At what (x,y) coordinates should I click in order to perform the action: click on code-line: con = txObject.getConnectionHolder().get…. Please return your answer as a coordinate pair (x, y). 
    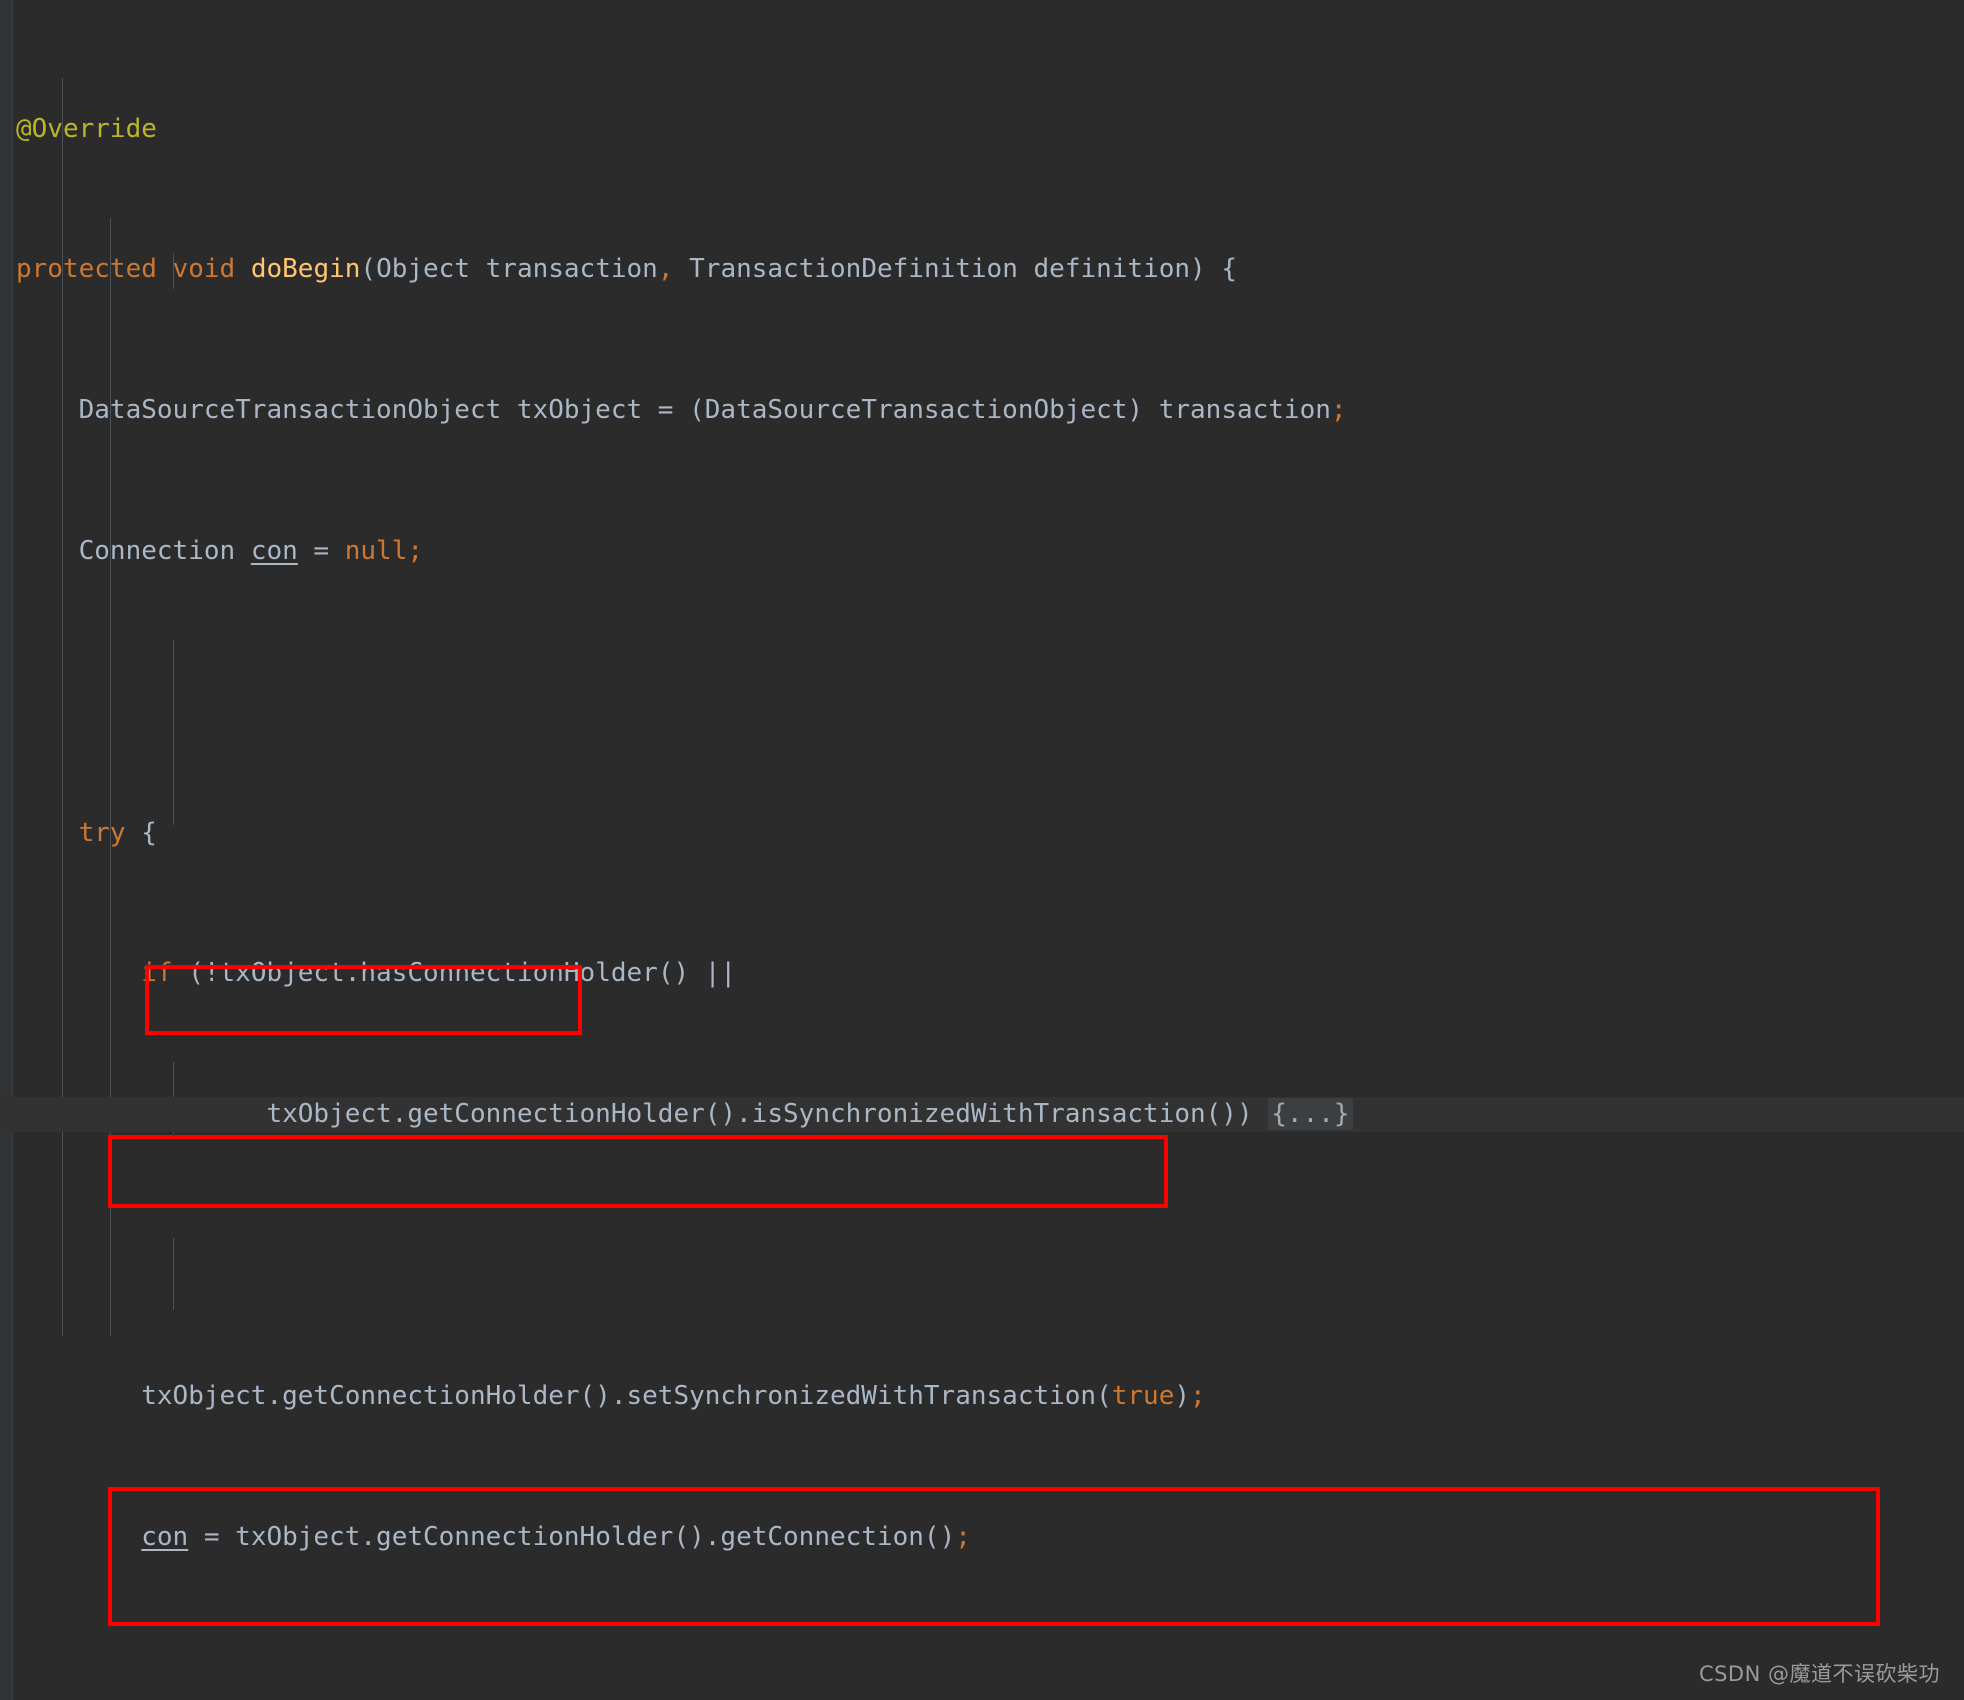
    Looking at the image, I should click on (982, 1537).